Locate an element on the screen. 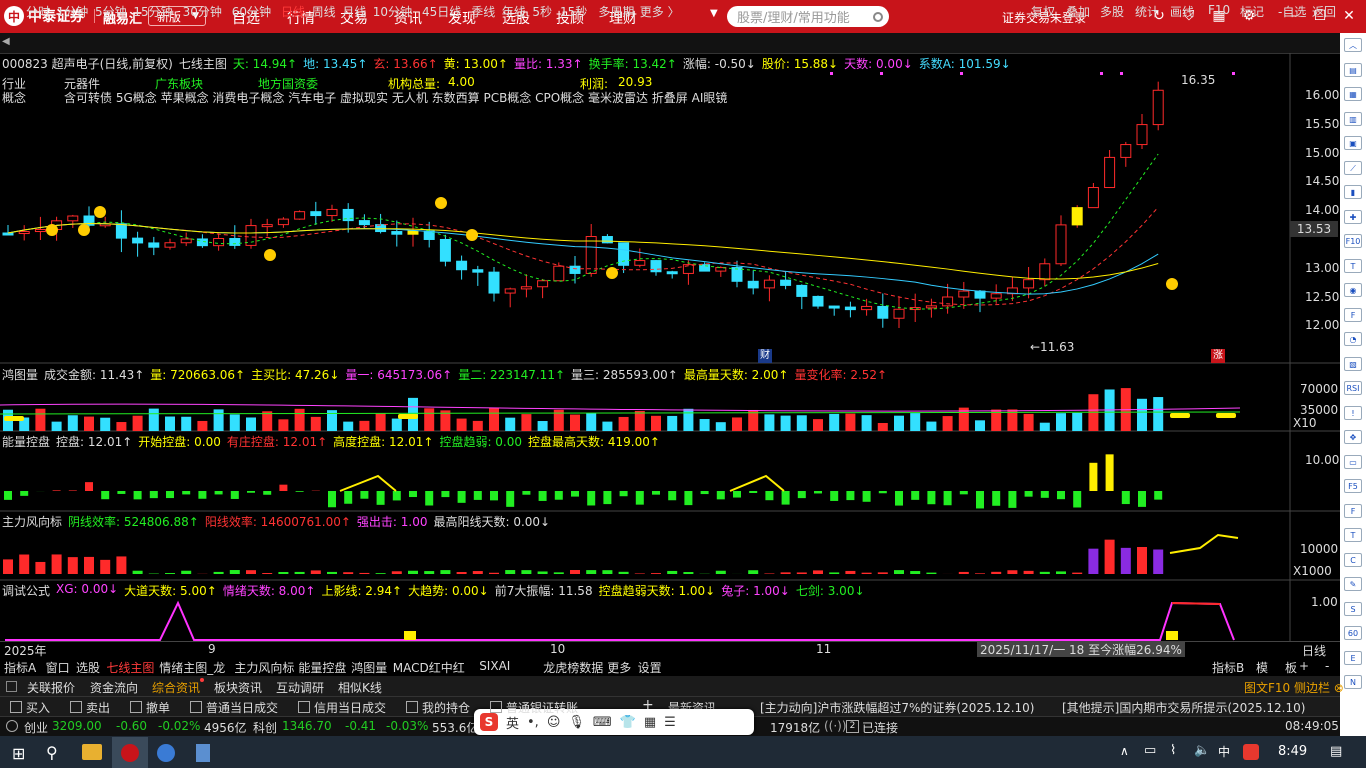 The width and height of the screenshot is (1366, 768). info-tab: 互动调研 is located at coordinates (300, 687).